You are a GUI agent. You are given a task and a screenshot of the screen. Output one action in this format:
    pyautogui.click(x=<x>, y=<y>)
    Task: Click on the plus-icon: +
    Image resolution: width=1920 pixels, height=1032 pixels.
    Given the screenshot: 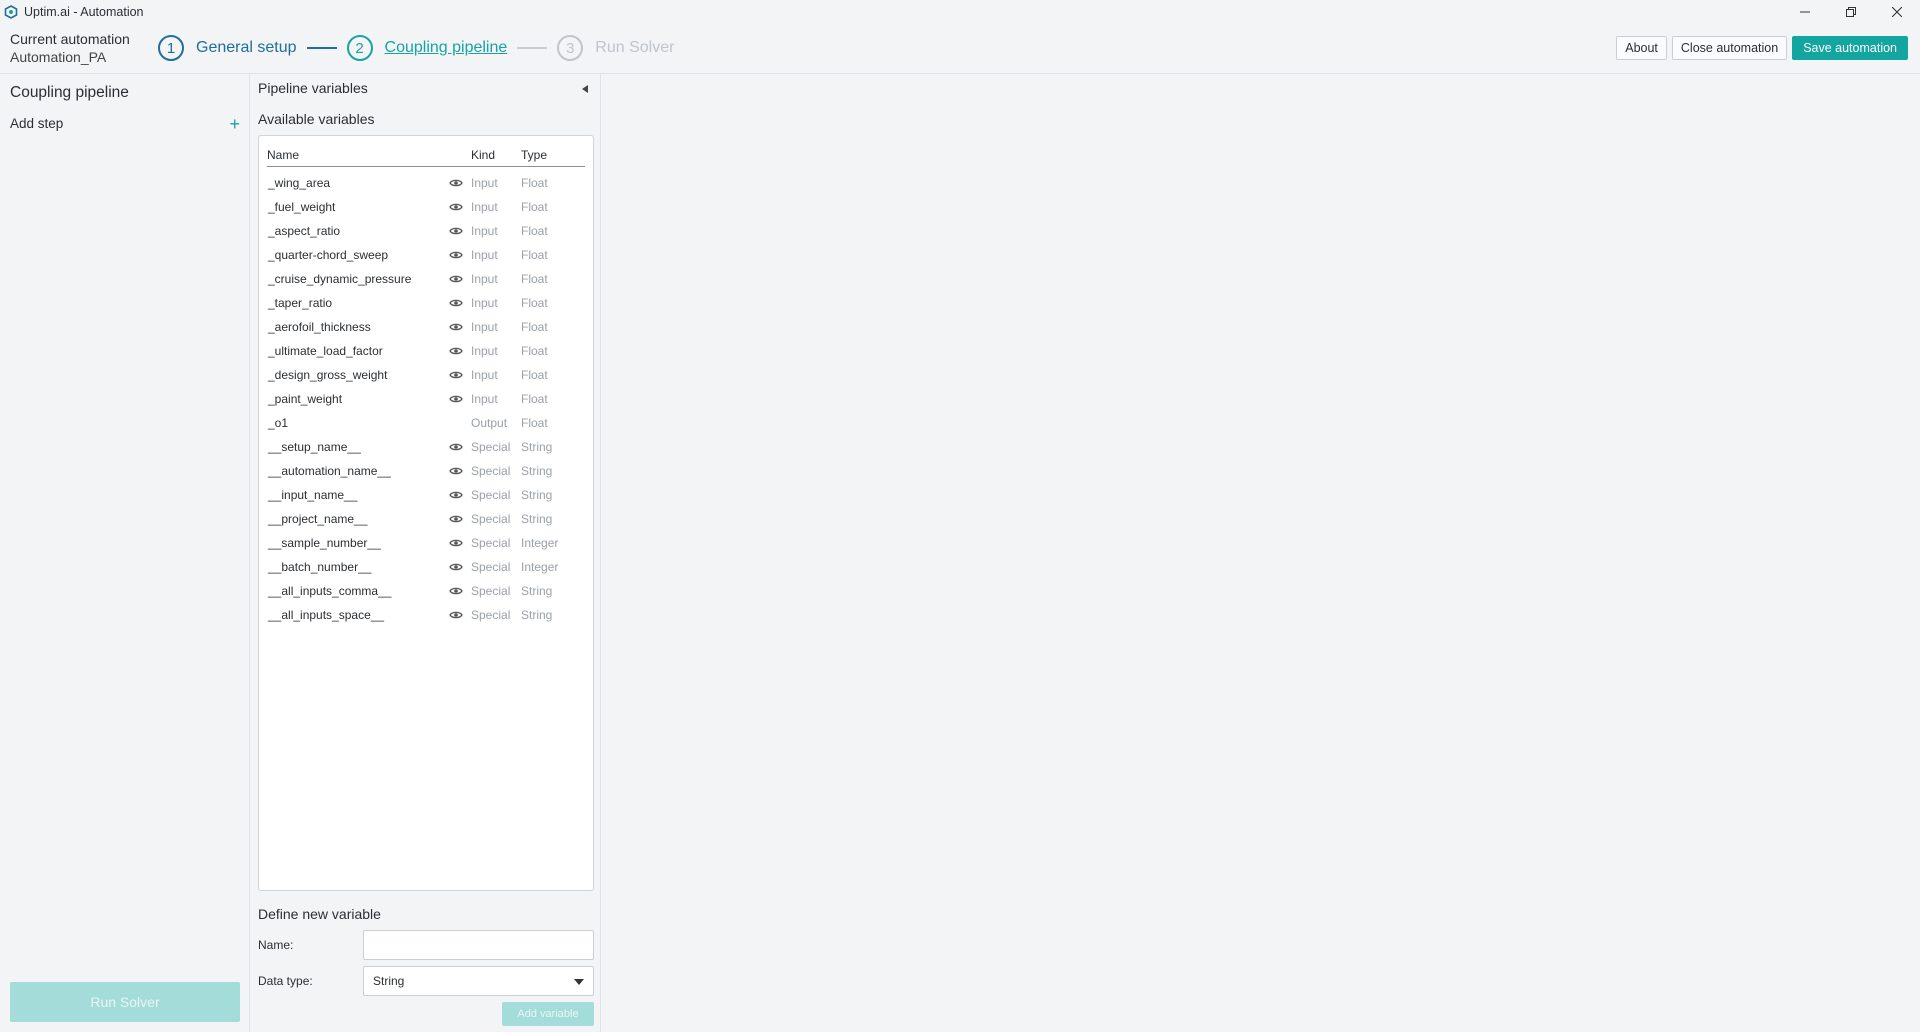 What is the action you would take?
    pyautogui.click(x=234, y=124)
    